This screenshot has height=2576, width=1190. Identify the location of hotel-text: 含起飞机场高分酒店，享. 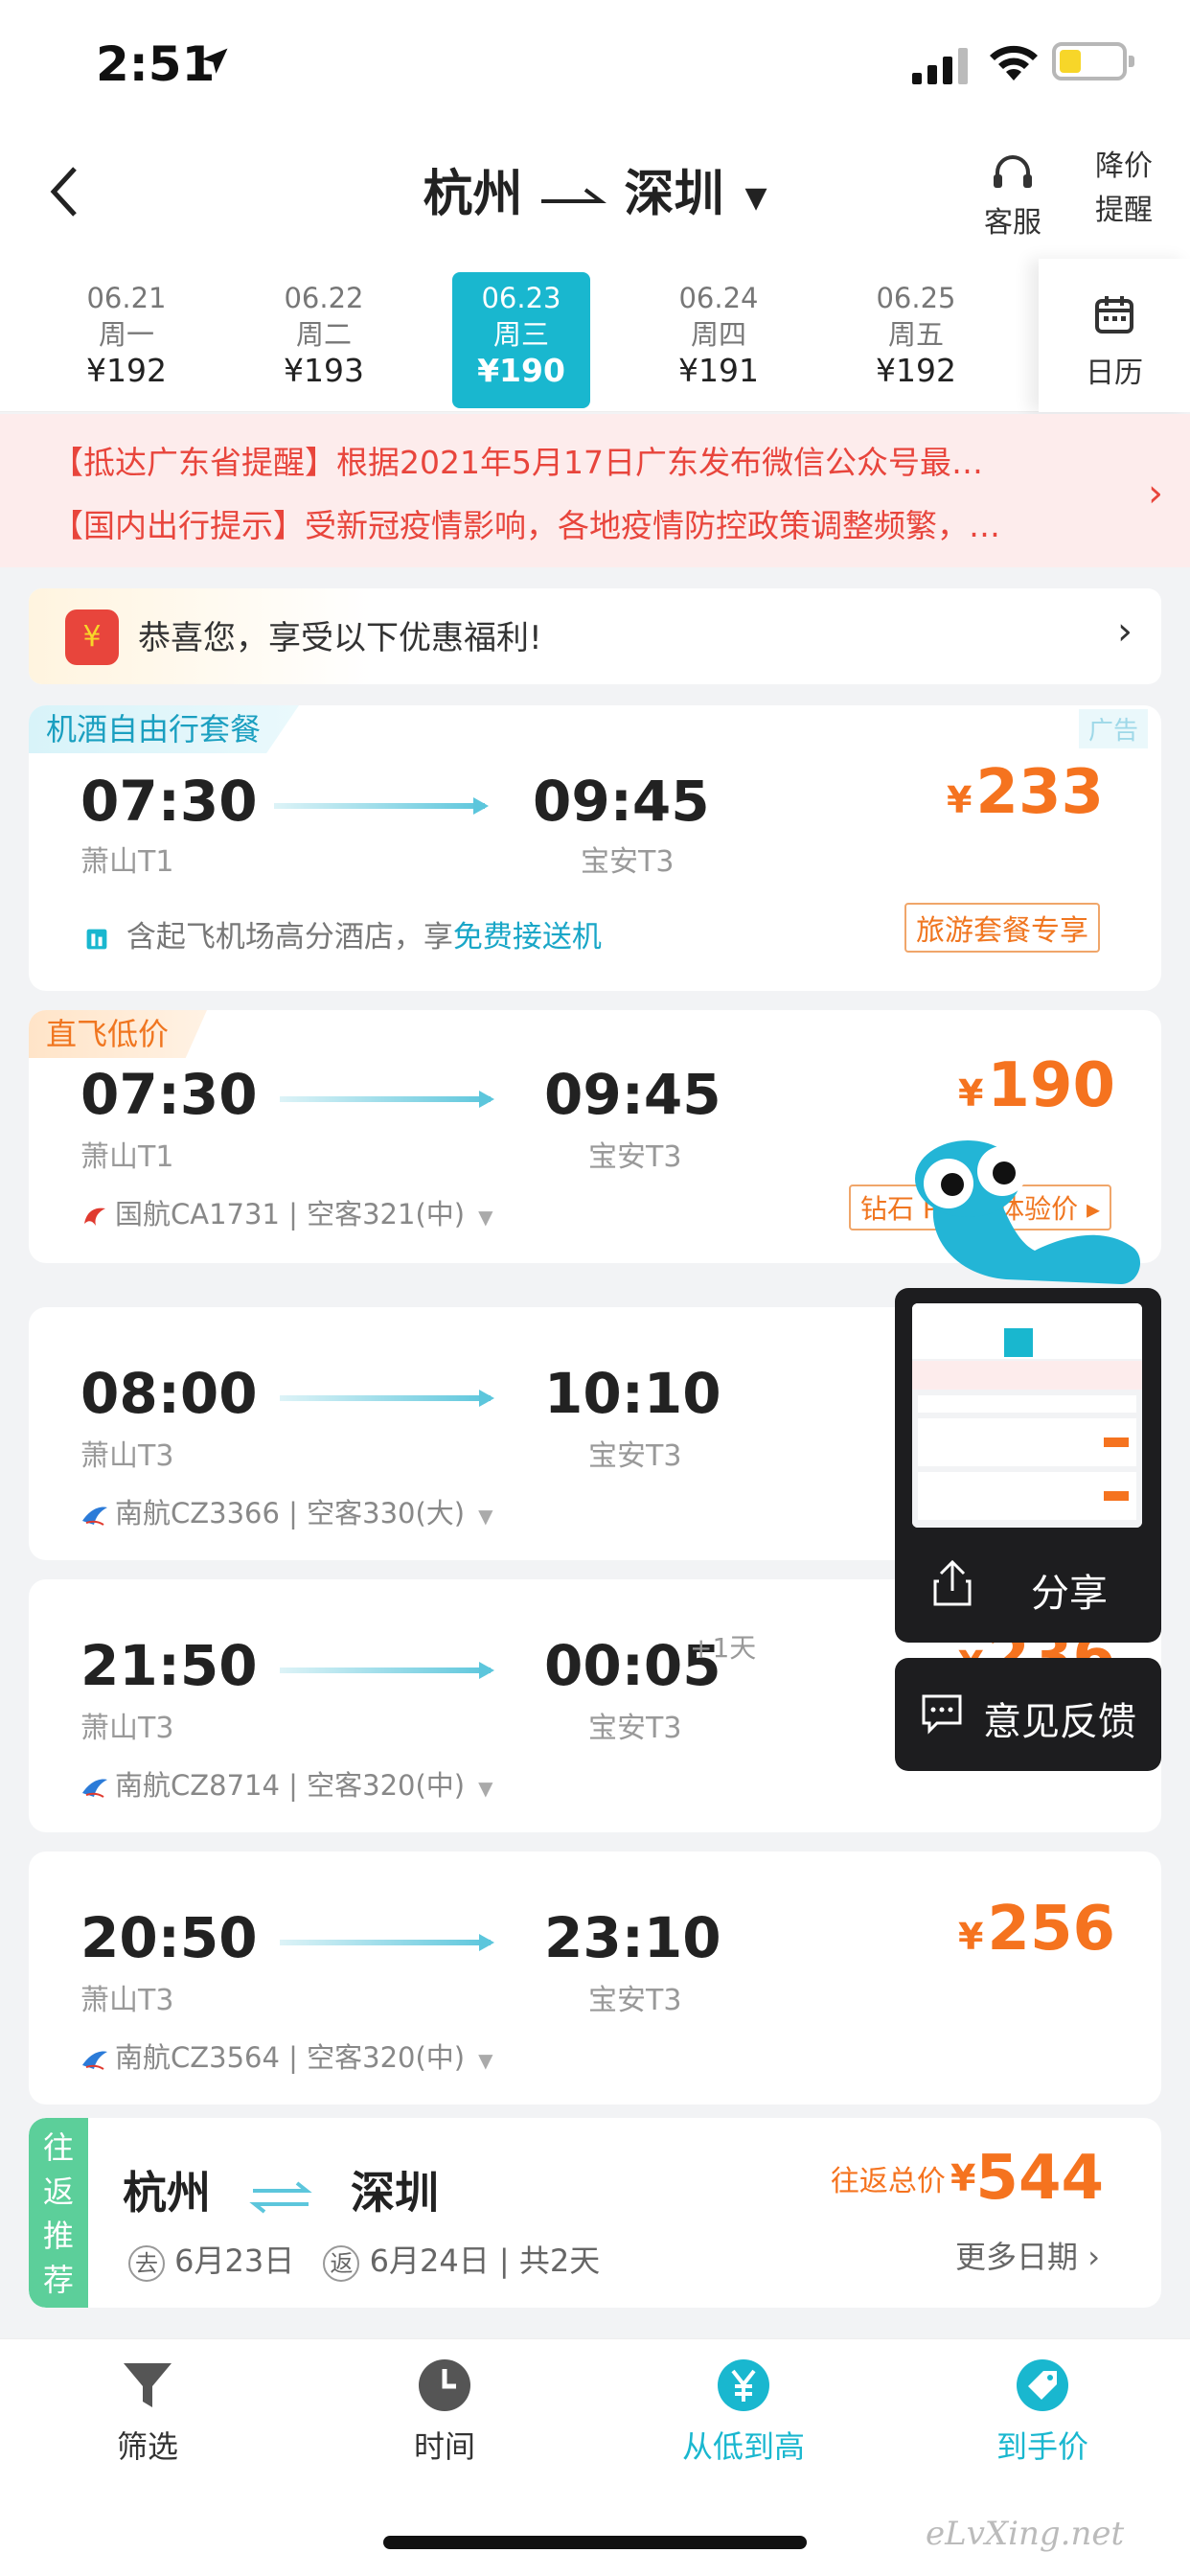
(289, 937).